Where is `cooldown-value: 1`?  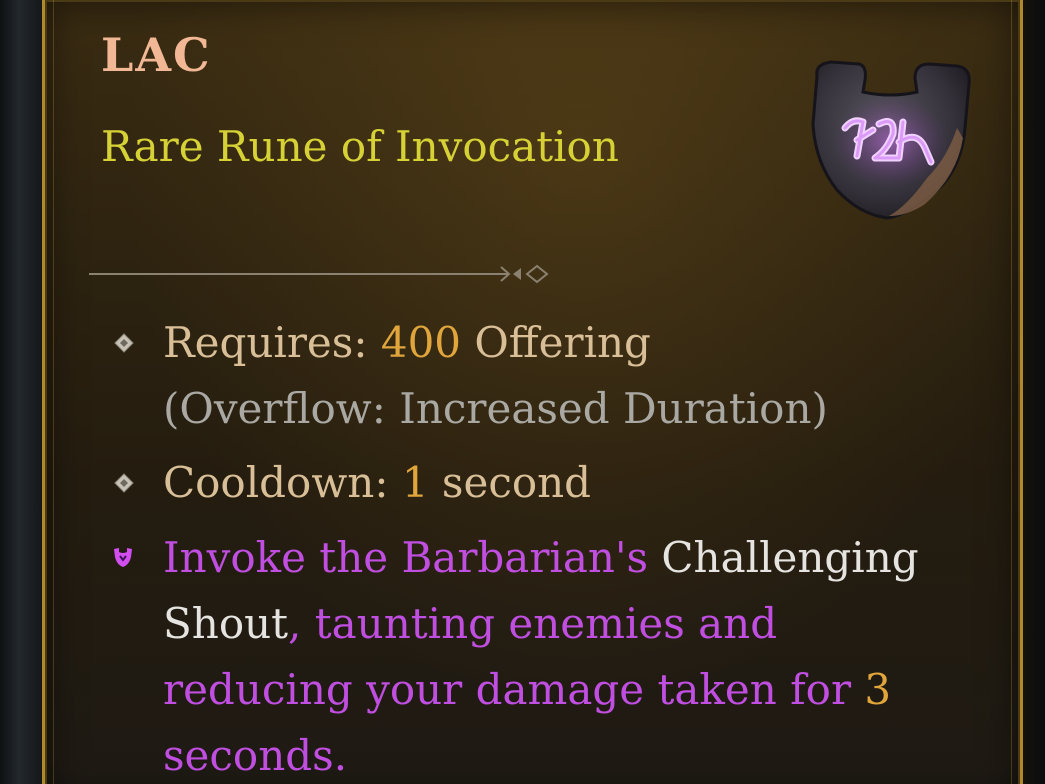 cooldown-value: 1 is located at coordinates (415, 482).